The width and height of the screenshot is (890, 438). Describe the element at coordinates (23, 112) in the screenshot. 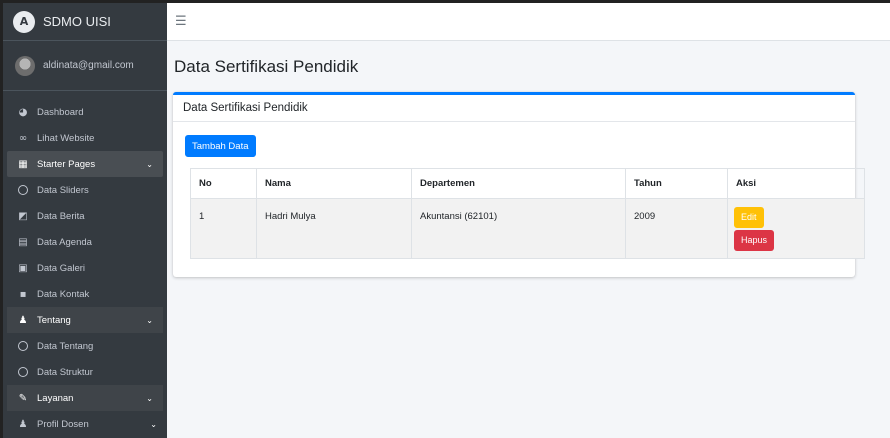

I see `tachometer-icon: ◕` at that location.